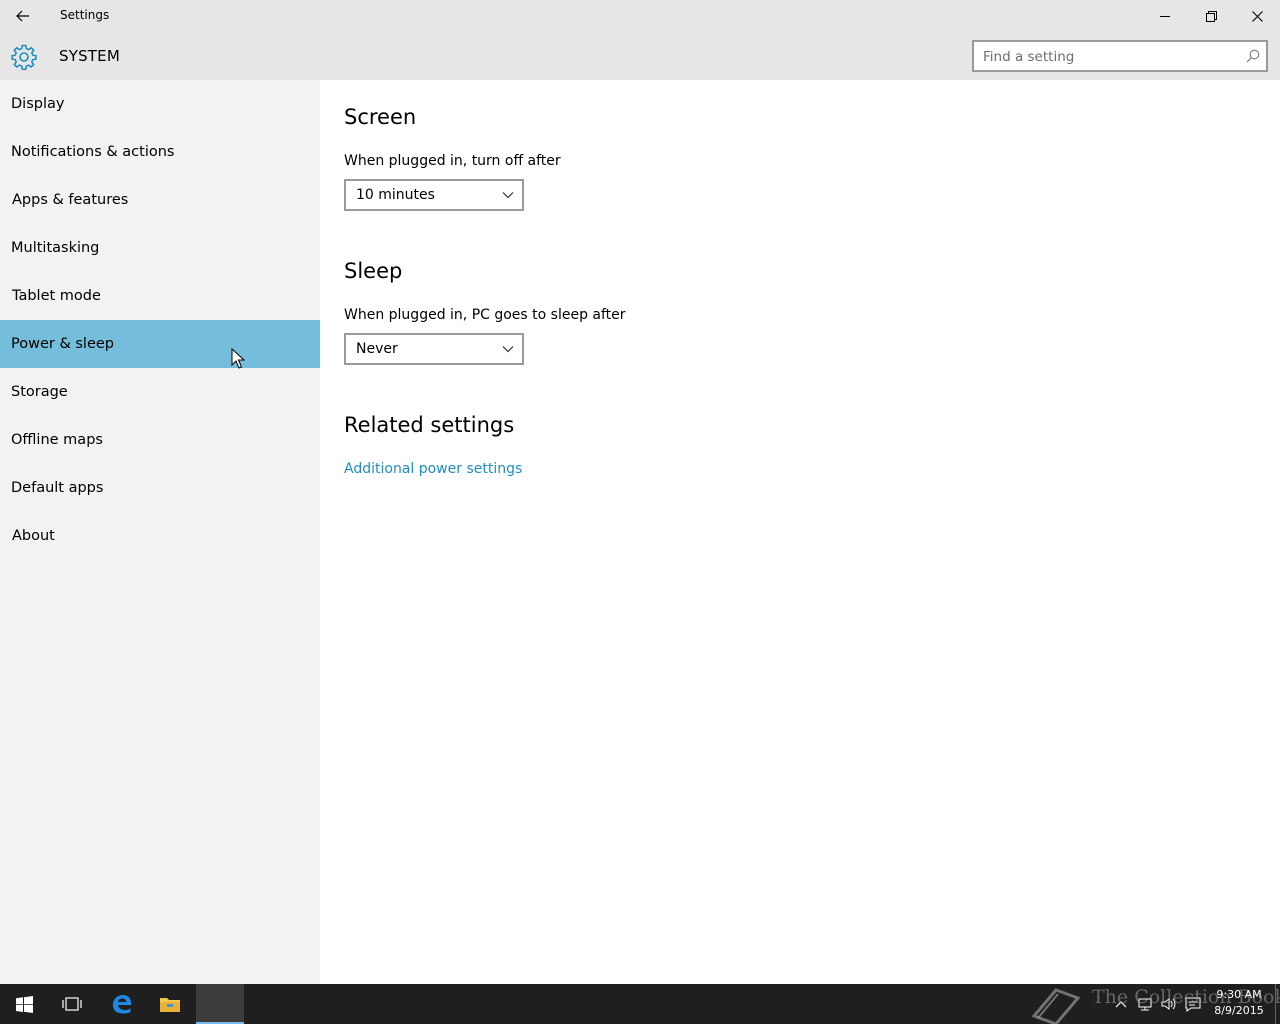 Image resolution: width=1280 pixels, height=1024 pixels. Describe the element at coordinates (640, 56) in the screenshot. I see `settings-header: SYSTEM` at that location.